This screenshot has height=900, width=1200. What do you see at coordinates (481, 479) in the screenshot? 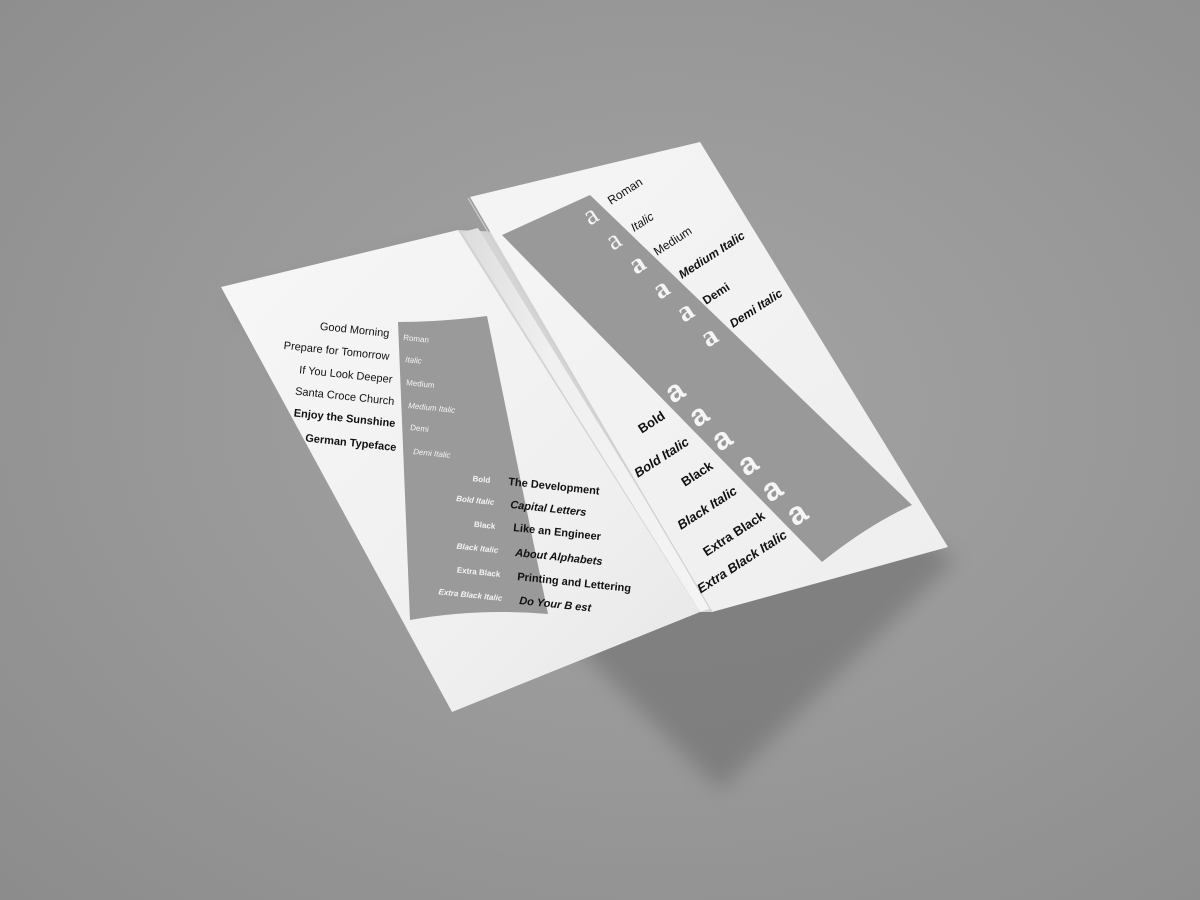
I see `left-band-weight-label: Bold` at bounding box center [481, 479].